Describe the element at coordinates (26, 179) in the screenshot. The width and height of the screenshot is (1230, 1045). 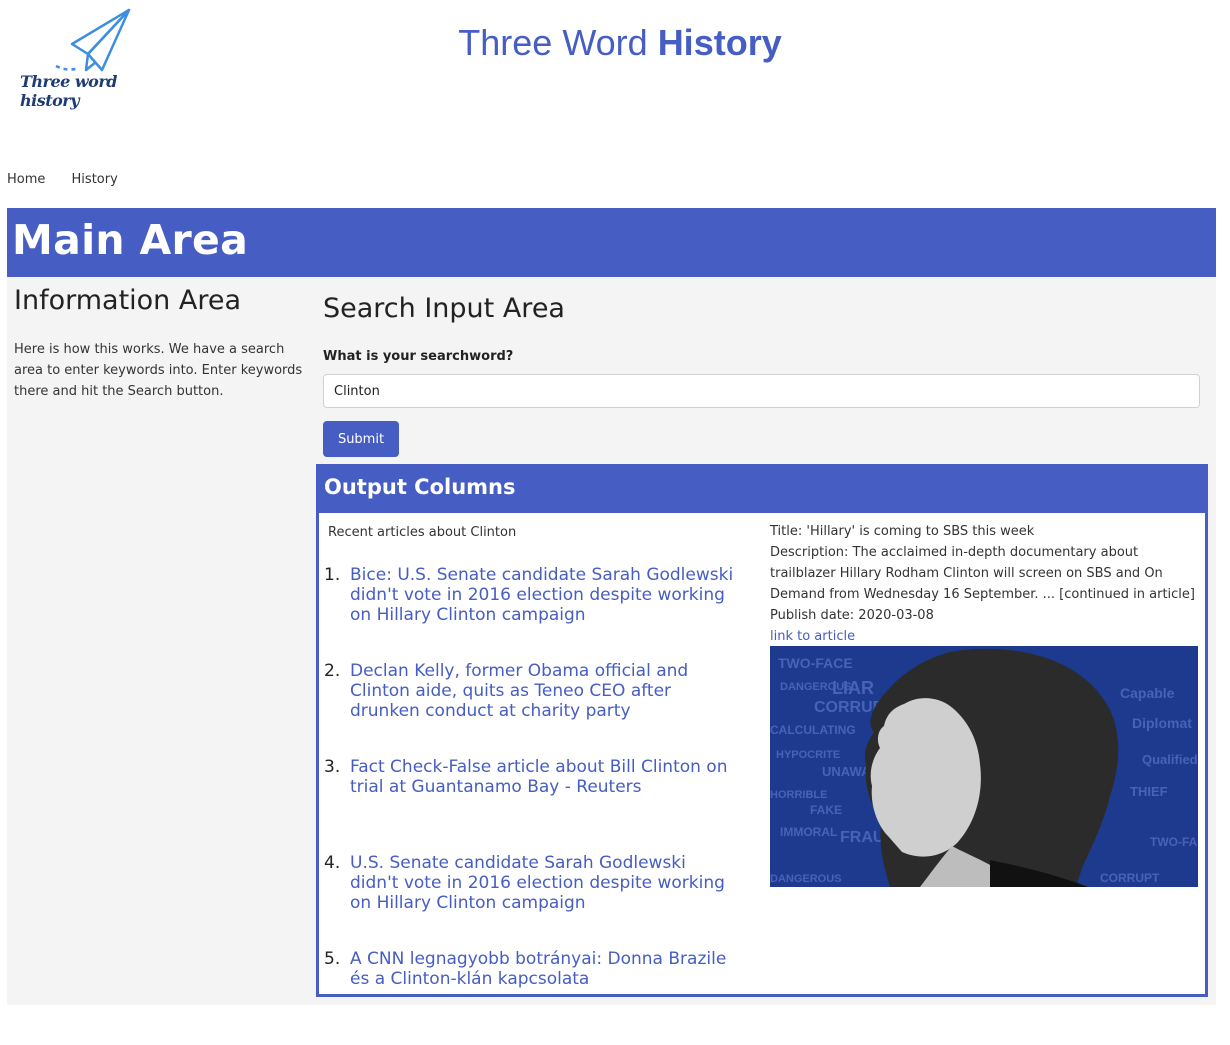
I see `nav-home-link: Home` at that location.